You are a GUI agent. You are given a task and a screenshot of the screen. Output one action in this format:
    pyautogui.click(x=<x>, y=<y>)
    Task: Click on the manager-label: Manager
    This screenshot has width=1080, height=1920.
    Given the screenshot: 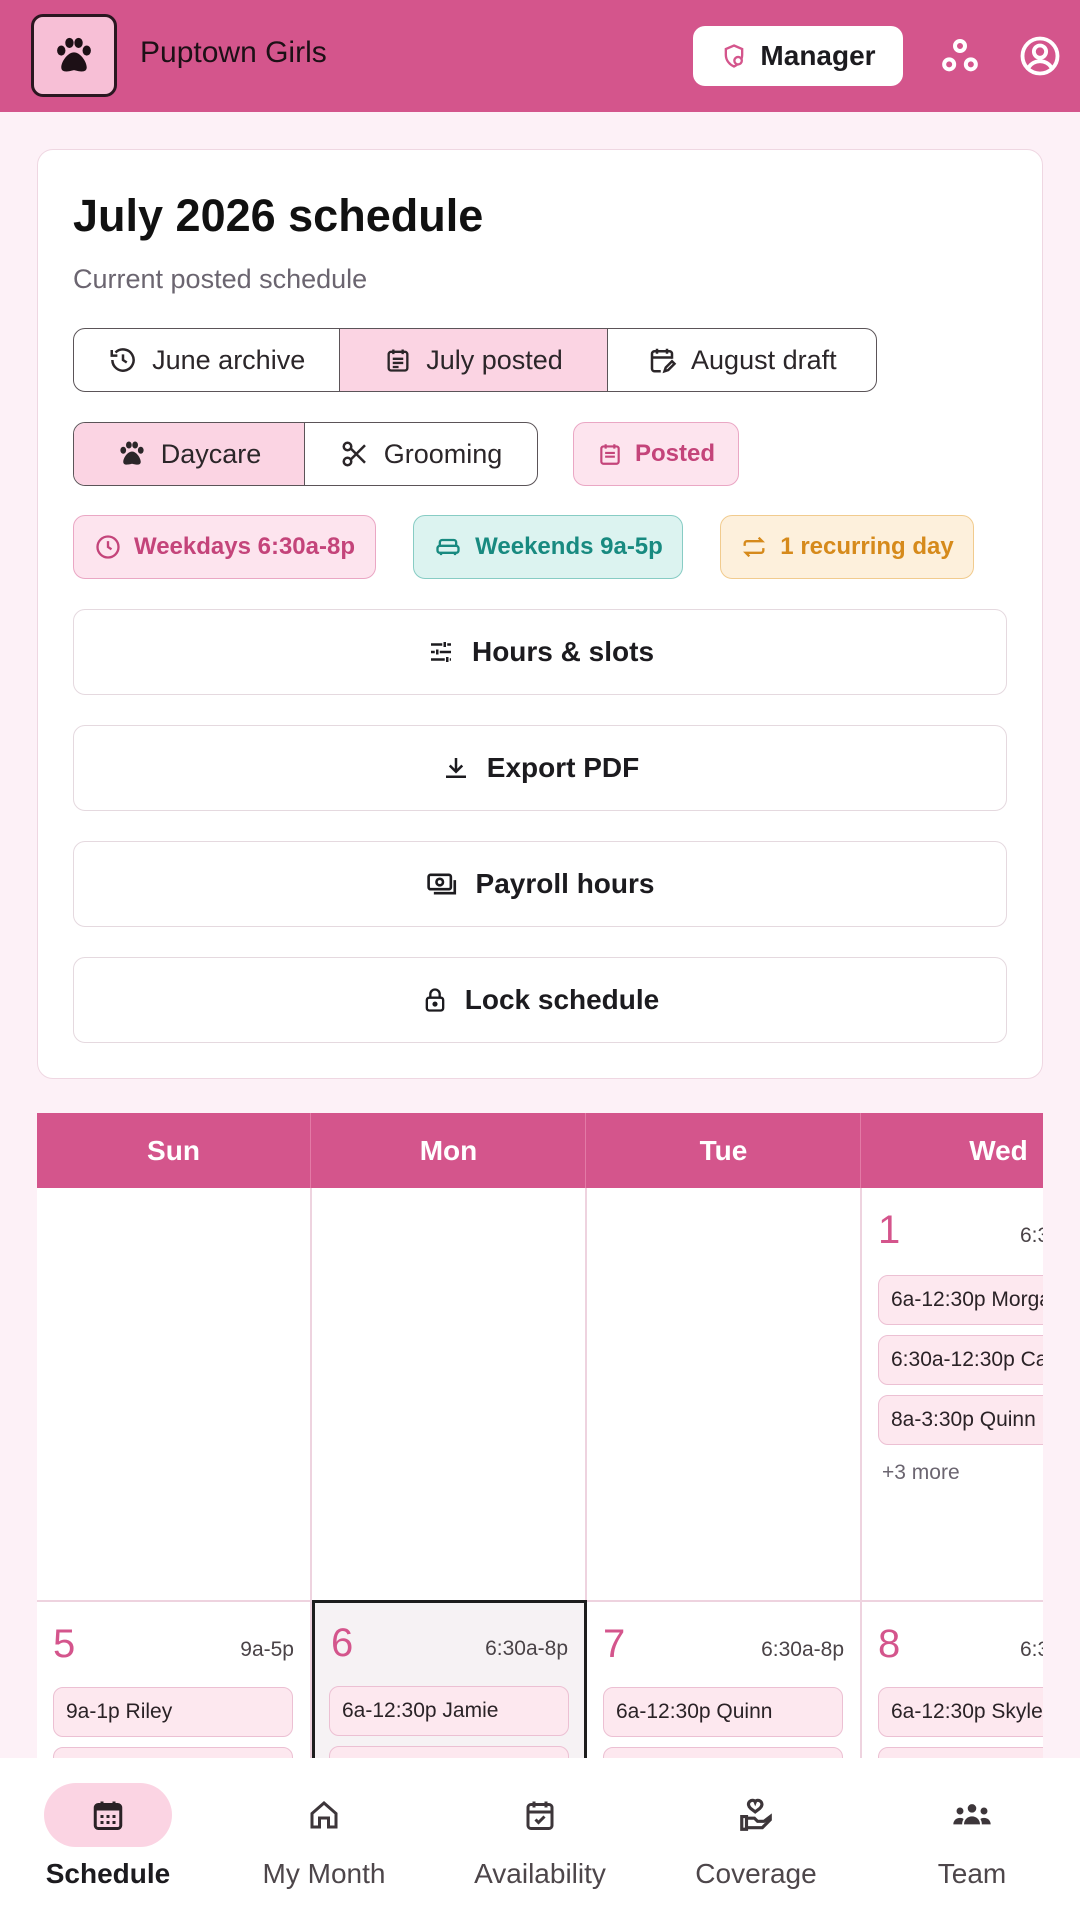 What is the action you would take?
    pyautogui.click(x=818, y=55)
    